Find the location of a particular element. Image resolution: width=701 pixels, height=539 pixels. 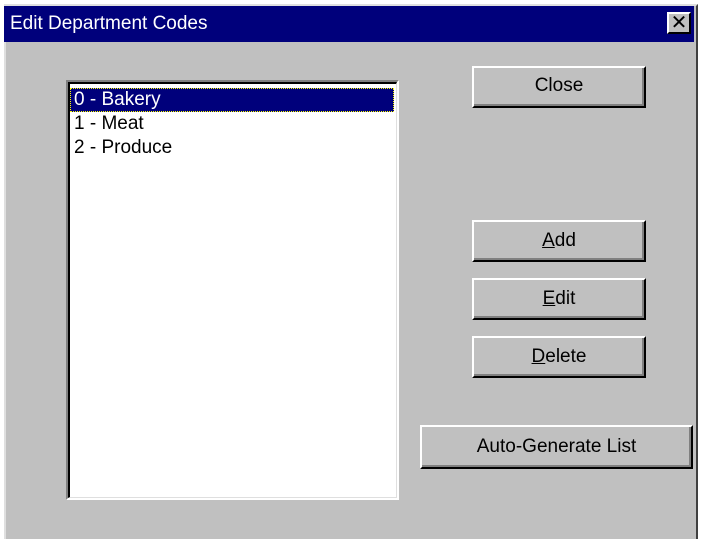

delete-accelerator: D is located at coordinates (538, 356).